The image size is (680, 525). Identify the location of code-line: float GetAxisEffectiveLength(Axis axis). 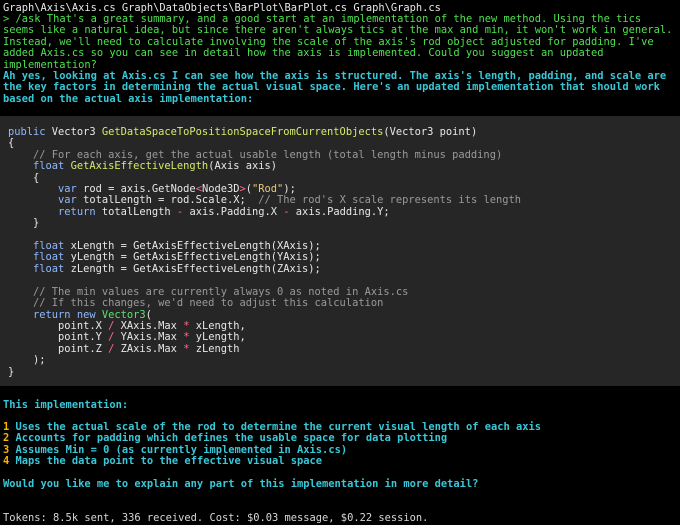
(264, 166).